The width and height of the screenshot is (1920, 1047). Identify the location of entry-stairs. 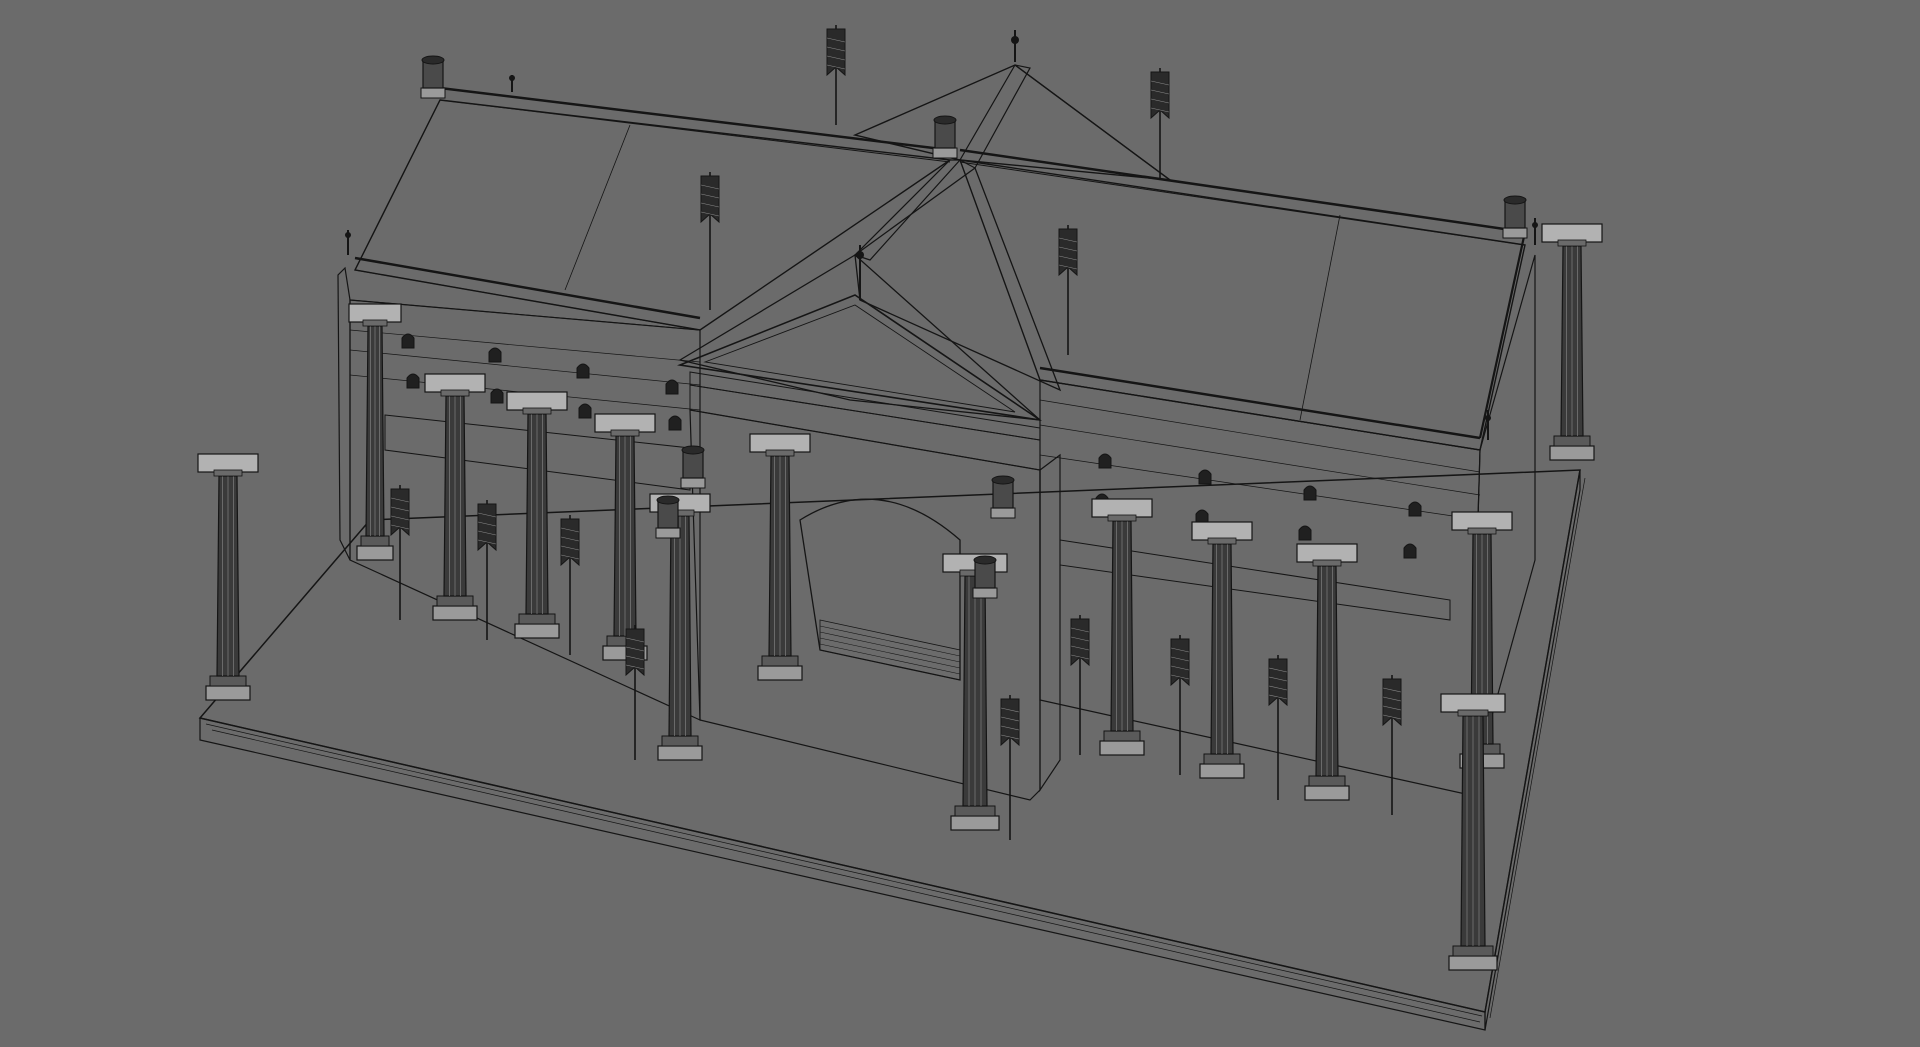
(890, 650).